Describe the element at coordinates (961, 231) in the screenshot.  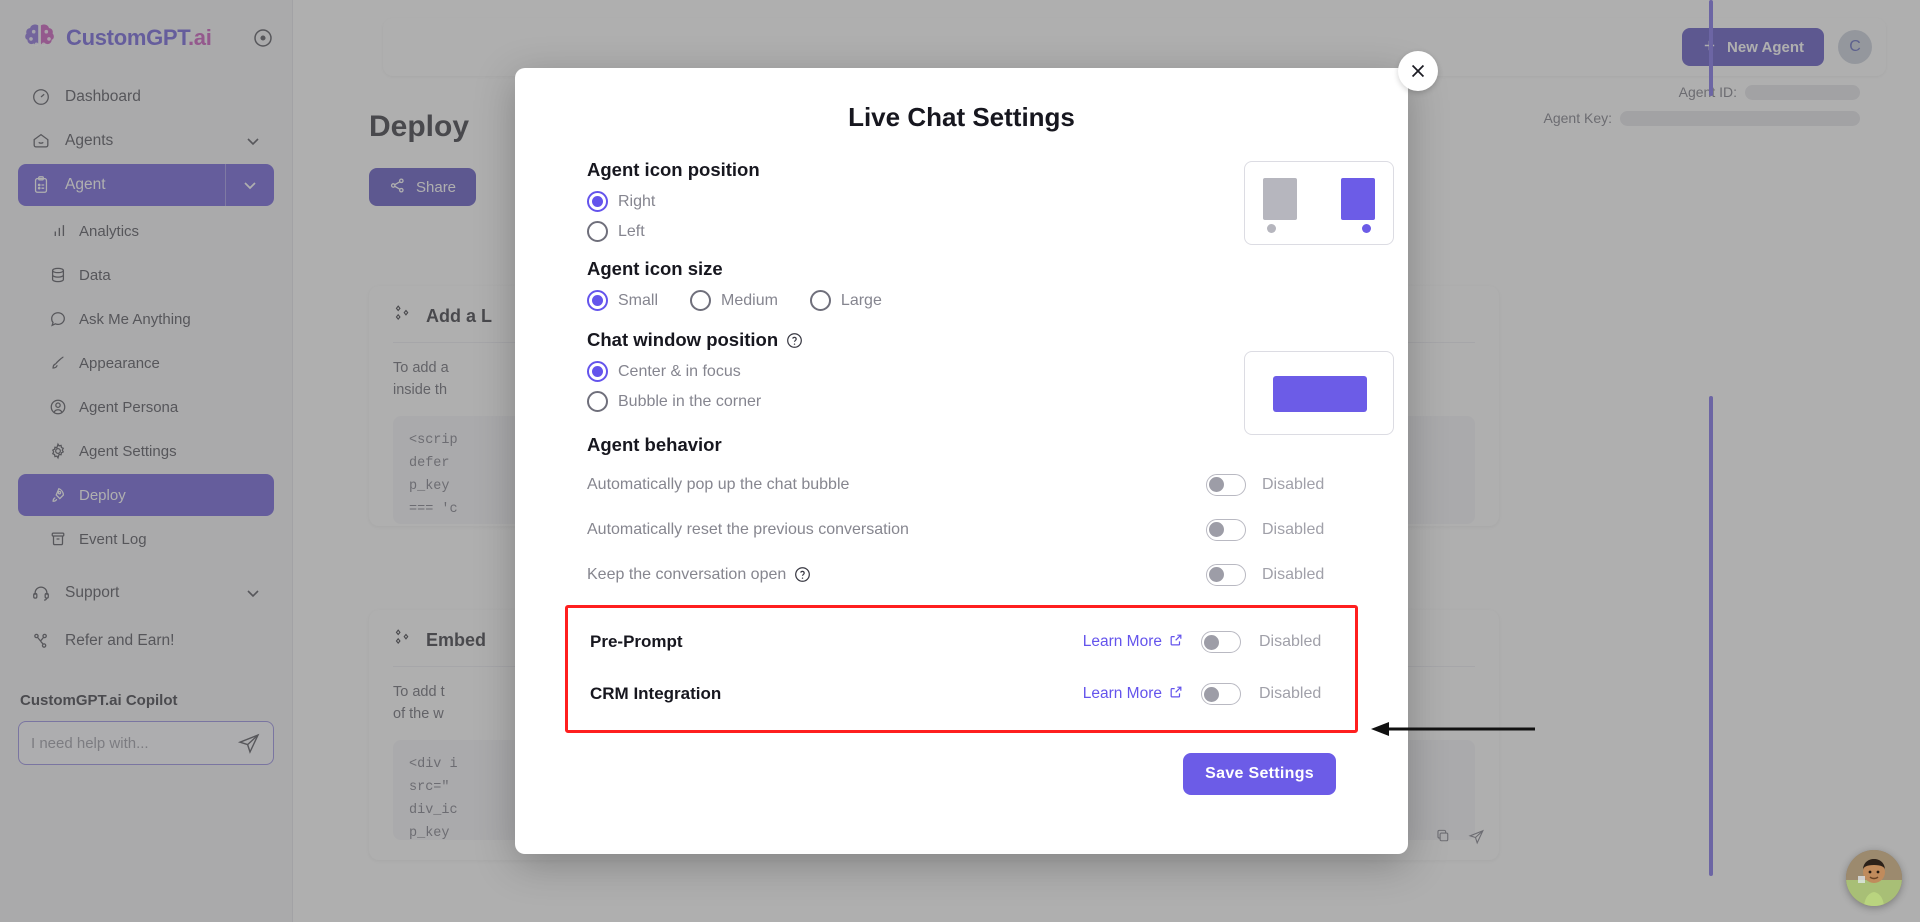
I see `radio-agent-icon-position-left: Left` at that location.